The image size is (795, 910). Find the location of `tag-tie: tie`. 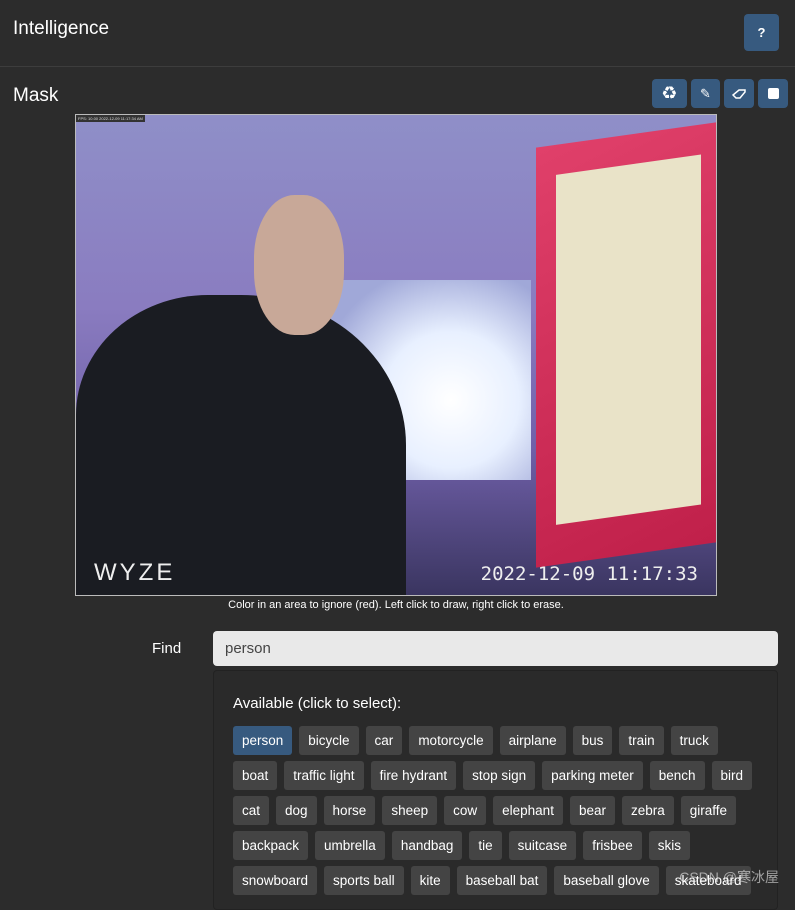

tag-tie: tie is located at coordinates (485, 845).